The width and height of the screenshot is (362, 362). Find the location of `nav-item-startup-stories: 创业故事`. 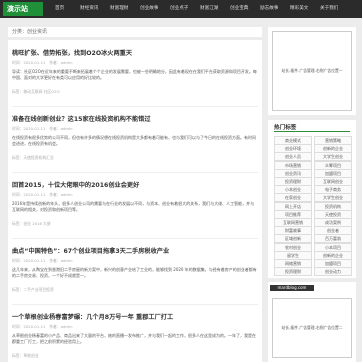

nav-item-startup-stories: 创业故事 is located at coordinates (149, 9).